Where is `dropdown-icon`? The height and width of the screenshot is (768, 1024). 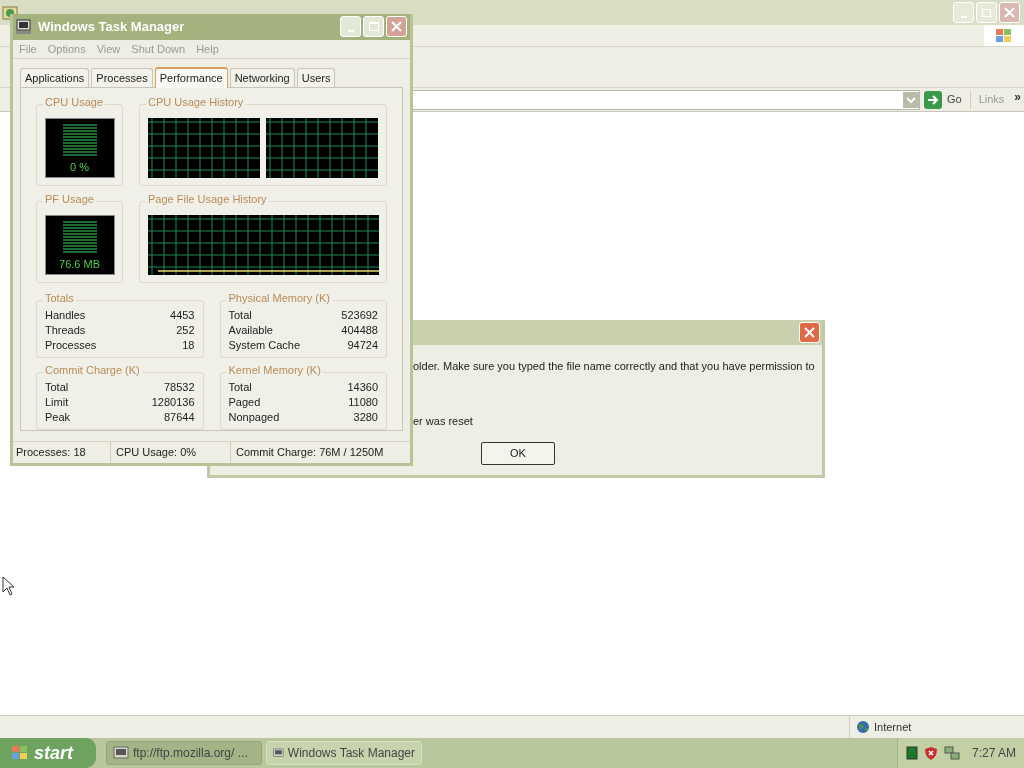
dropdown-icon is located at coordinates (910, 99).